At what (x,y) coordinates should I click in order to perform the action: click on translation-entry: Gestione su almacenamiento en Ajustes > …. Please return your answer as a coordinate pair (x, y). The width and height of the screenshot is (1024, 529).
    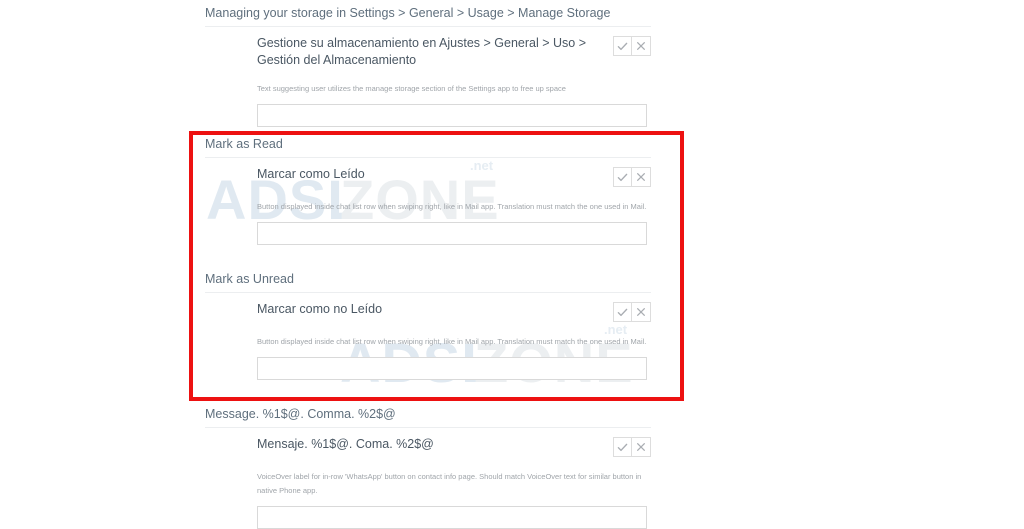
    Looking at the image, I should click on (428, 77).